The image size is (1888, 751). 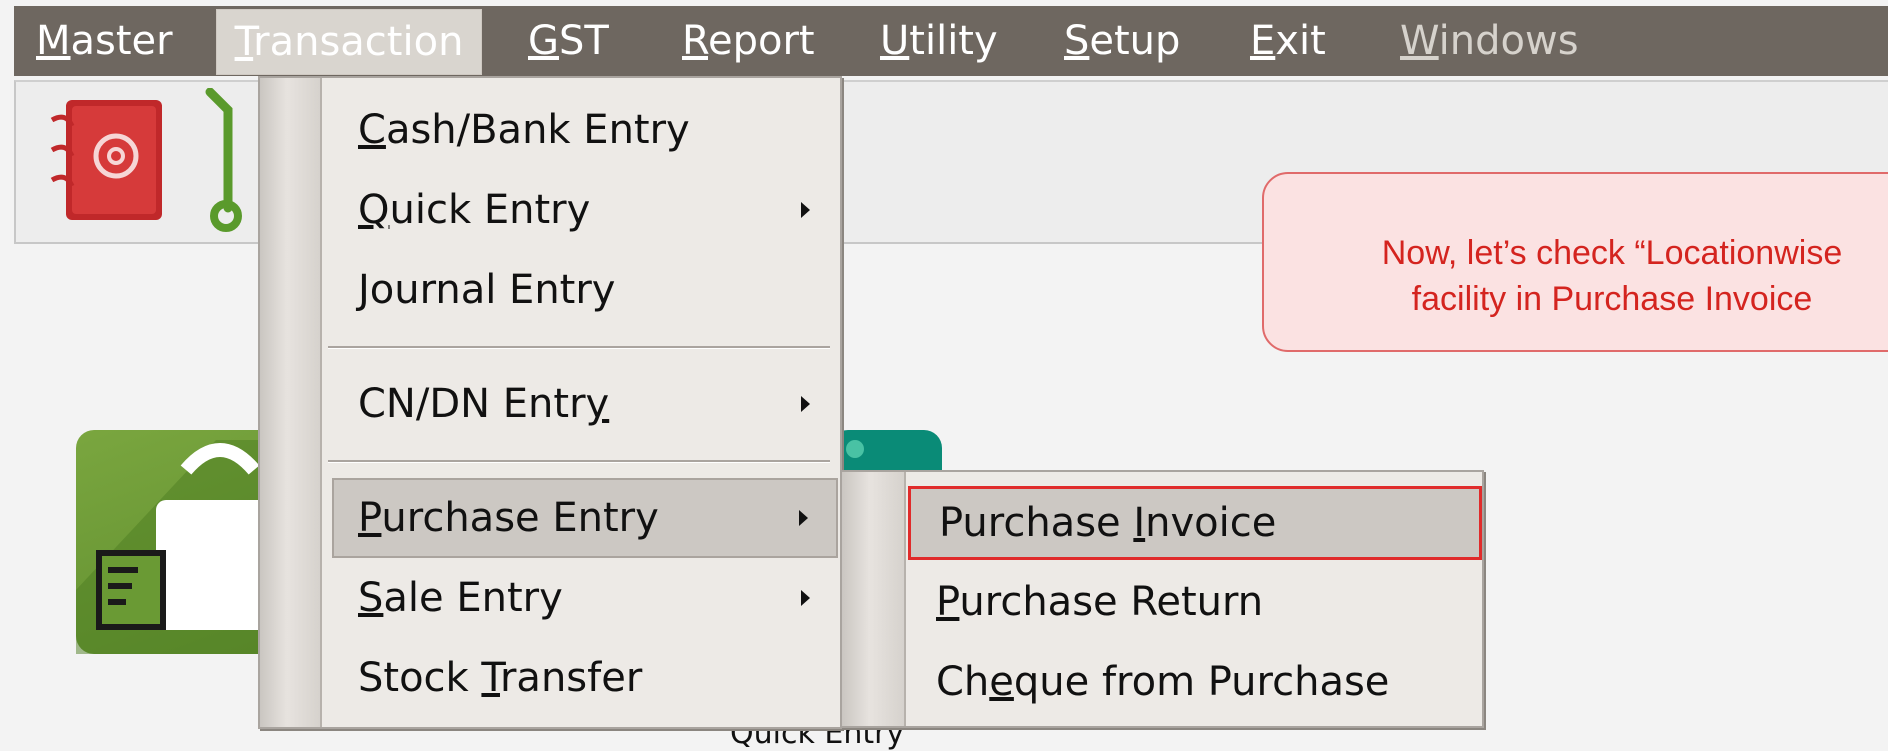 I want to click on quick-entry-tile, so click(x=886, y=451).